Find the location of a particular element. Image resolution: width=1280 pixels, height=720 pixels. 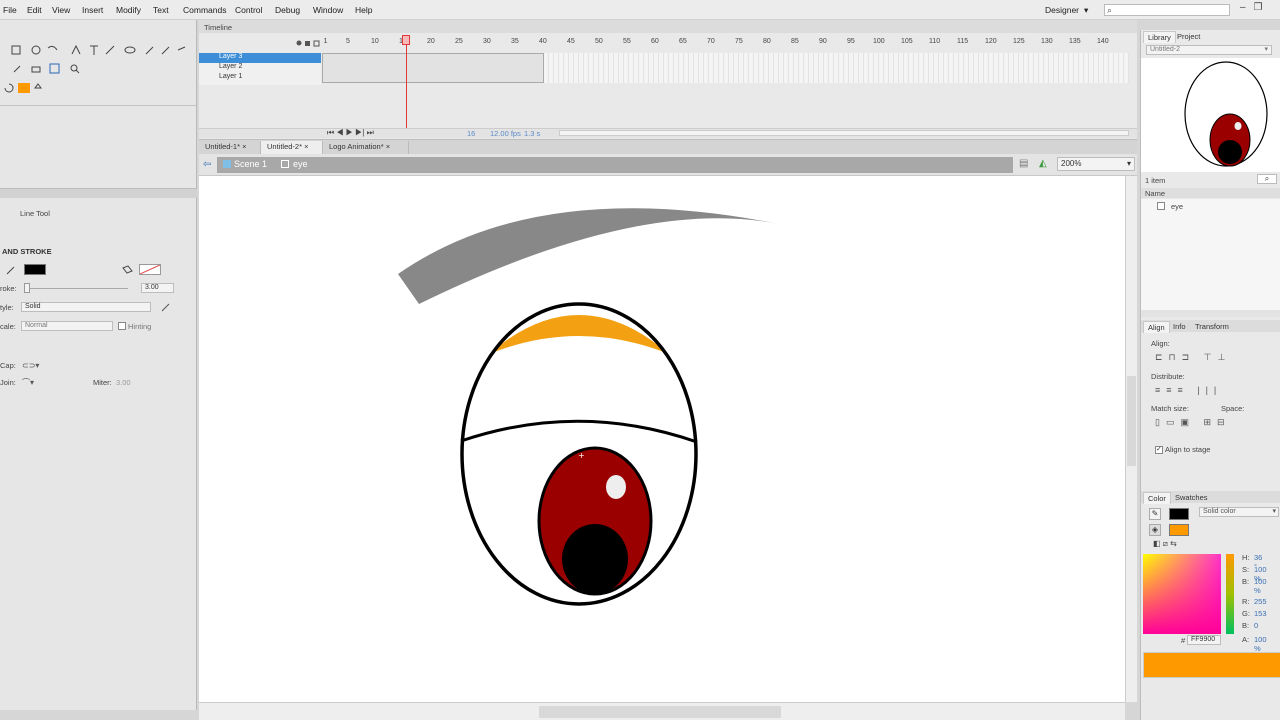

b-value: 100 % is located at coordinates (1260, 586).